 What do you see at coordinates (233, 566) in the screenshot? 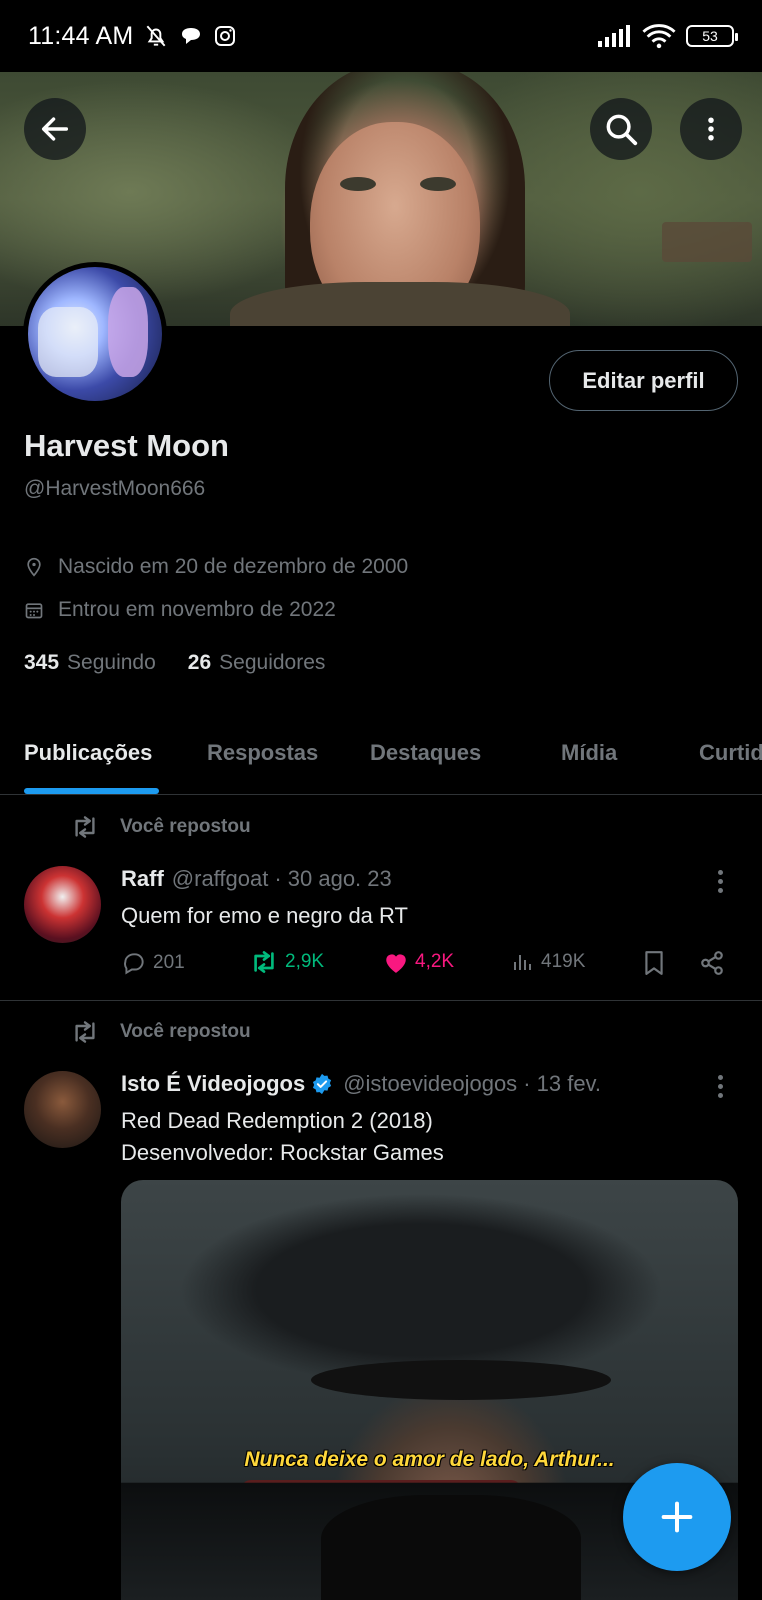
I see `birth-date-text: Nascido em 20 de dezembro de 2000` at bounding box center [233, 566].